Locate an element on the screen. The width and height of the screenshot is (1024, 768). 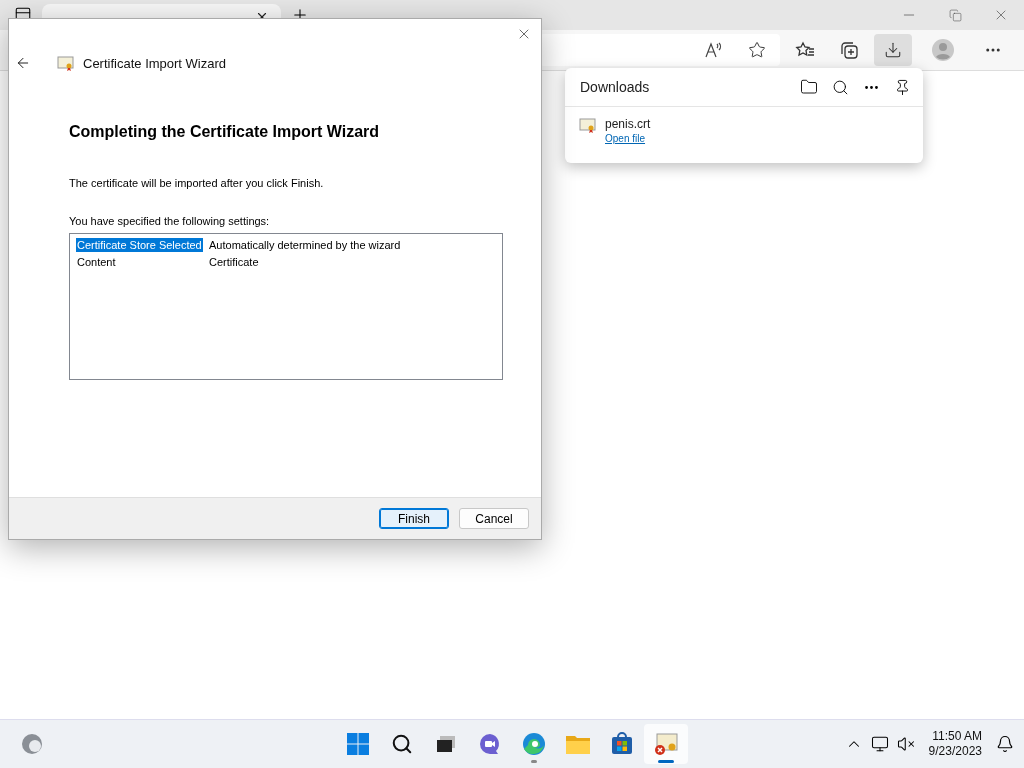
setting-name: Certificate Store Selected is located at coordinates (139, 244).